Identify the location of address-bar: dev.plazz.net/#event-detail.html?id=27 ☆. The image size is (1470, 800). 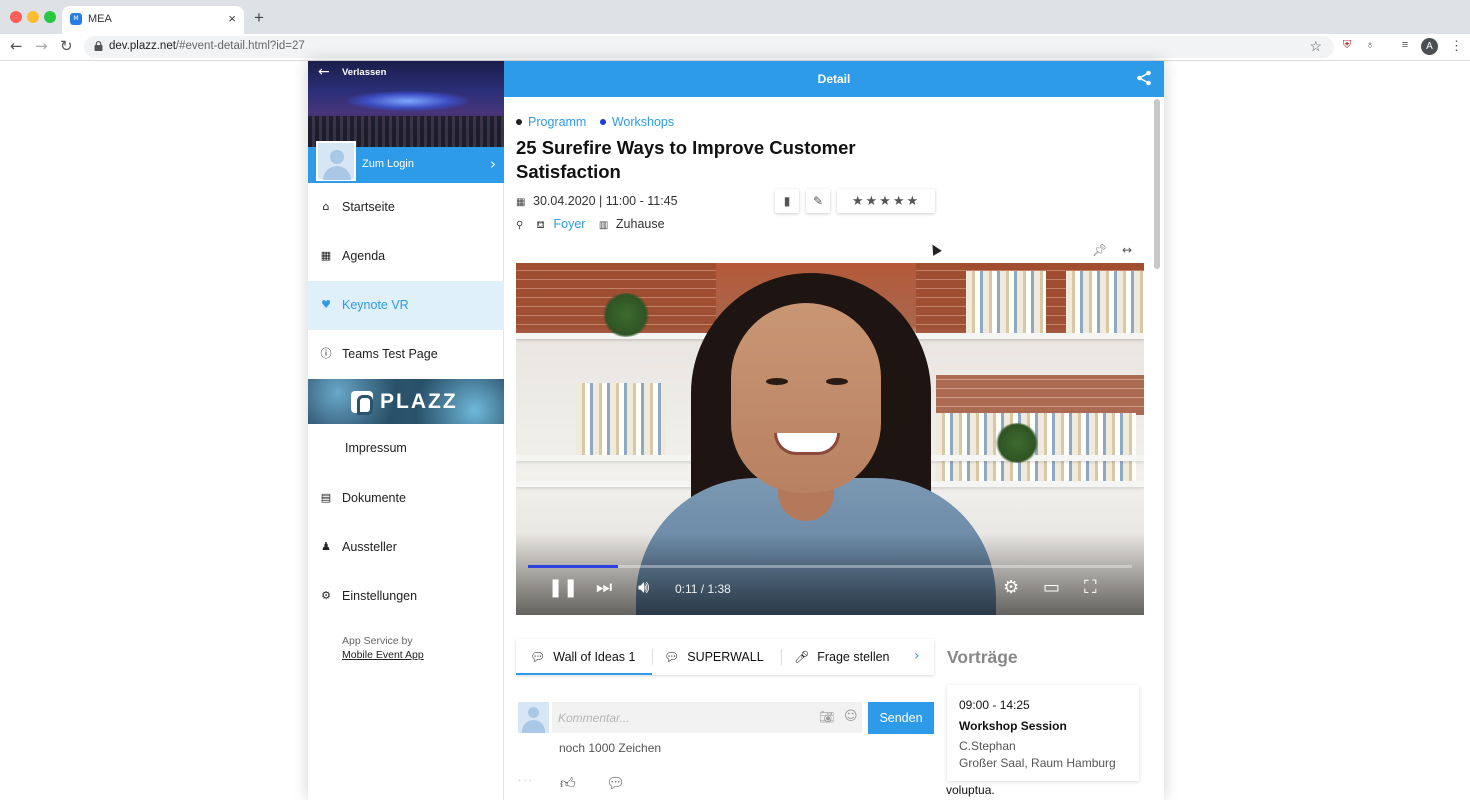
(709, 47).